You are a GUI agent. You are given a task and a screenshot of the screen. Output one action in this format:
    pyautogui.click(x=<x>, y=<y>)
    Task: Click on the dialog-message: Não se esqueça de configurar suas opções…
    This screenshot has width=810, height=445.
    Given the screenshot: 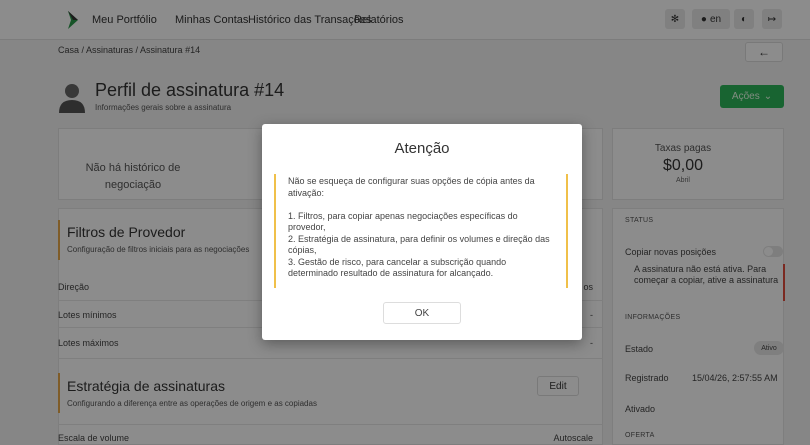 What is the action you would take?
    pyautogui.click(x=421, y=231)
    